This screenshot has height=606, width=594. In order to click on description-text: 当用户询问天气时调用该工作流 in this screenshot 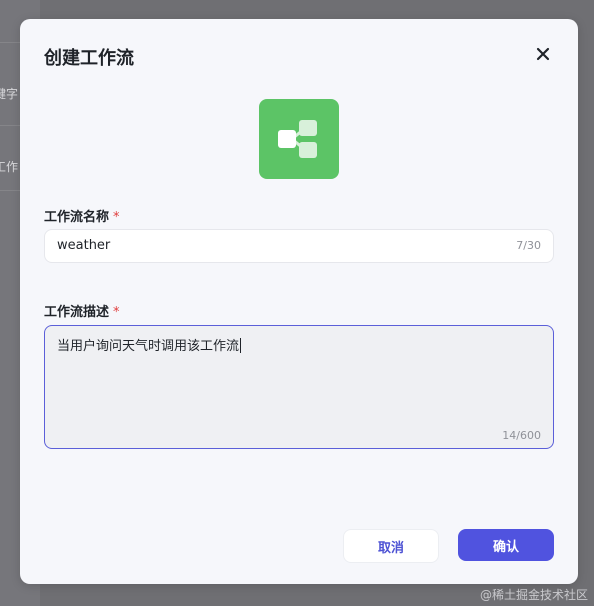, I will do `click(148, 346)`.